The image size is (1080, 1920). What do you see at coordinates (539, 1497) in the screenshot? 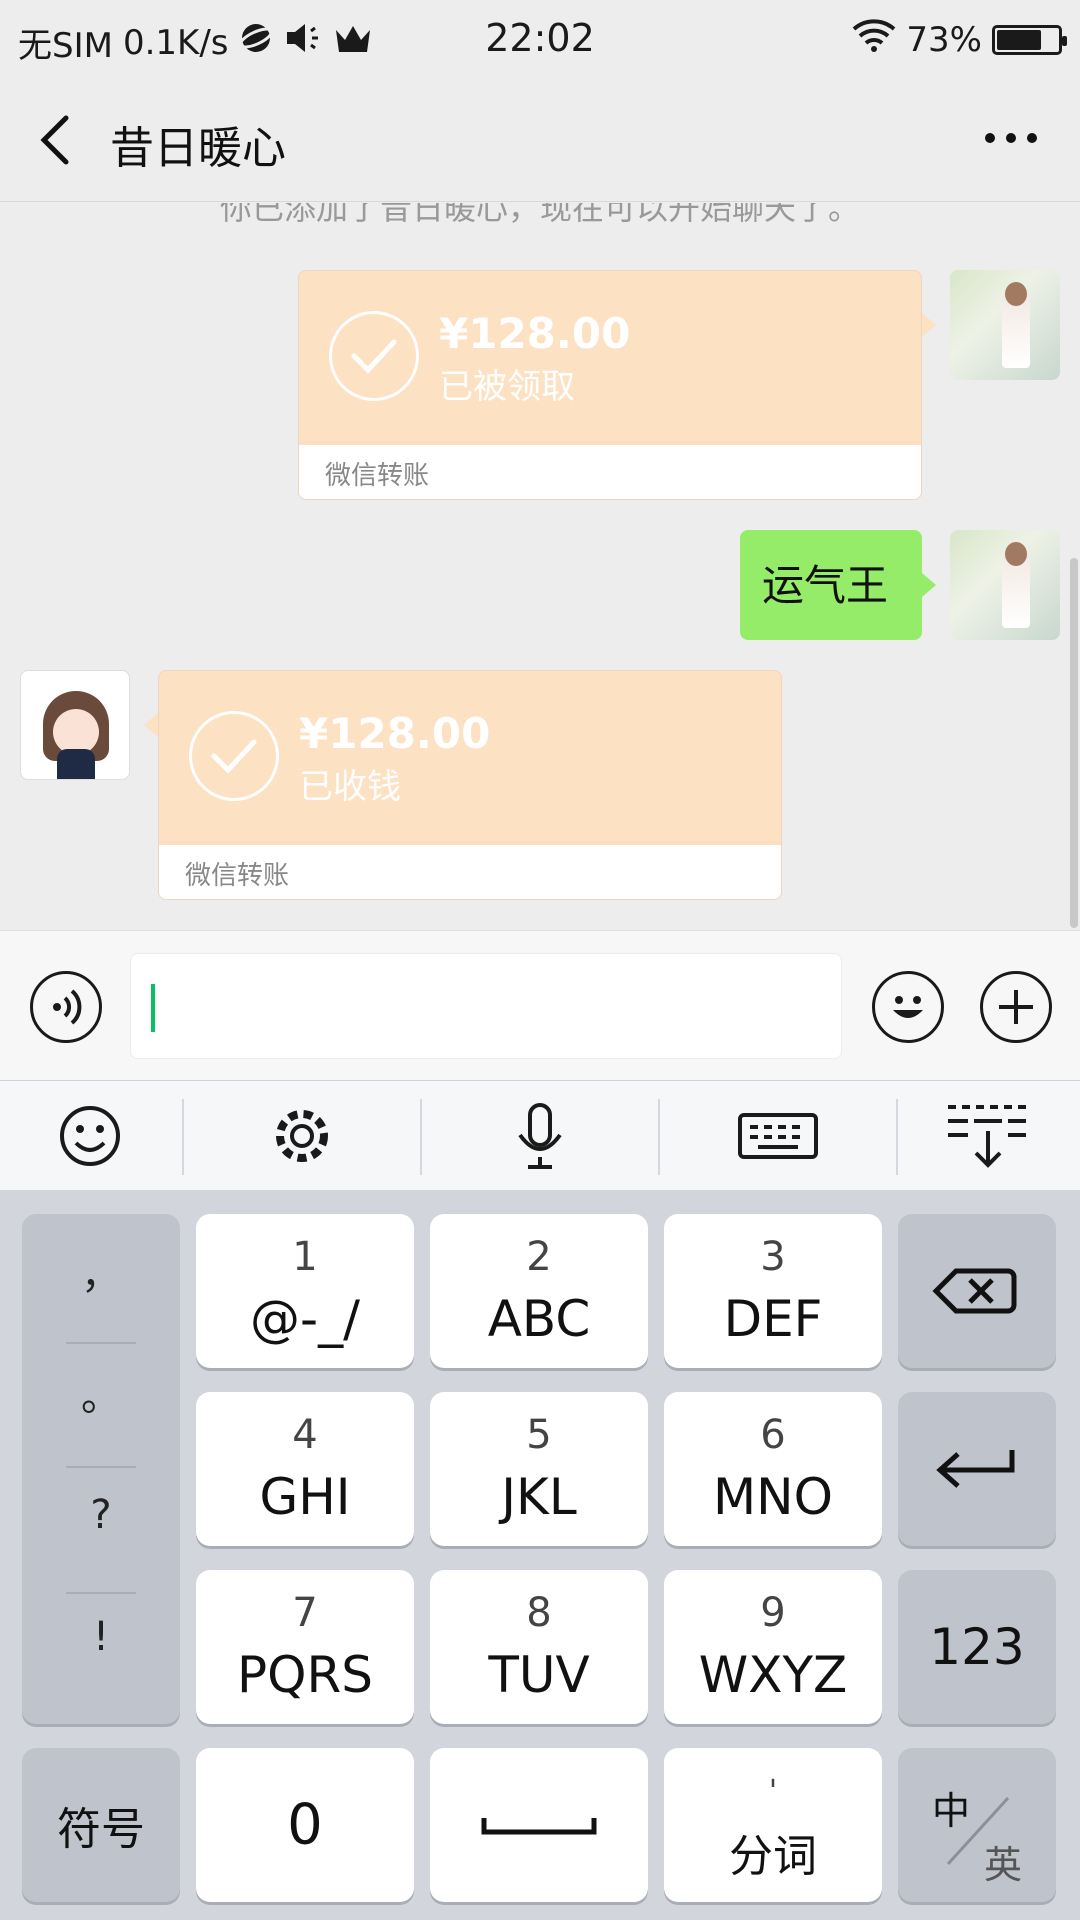
I see `key-letters: JKL` at bounding box center [539, 1497].